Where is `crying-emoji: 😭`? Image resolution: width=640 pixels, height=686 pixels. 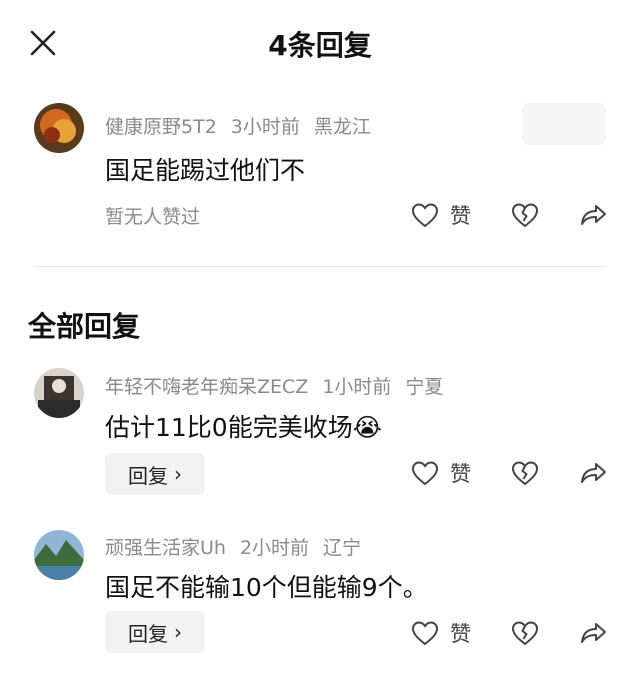
crying-emoji: 😭 is located at coordinates (367, 427).